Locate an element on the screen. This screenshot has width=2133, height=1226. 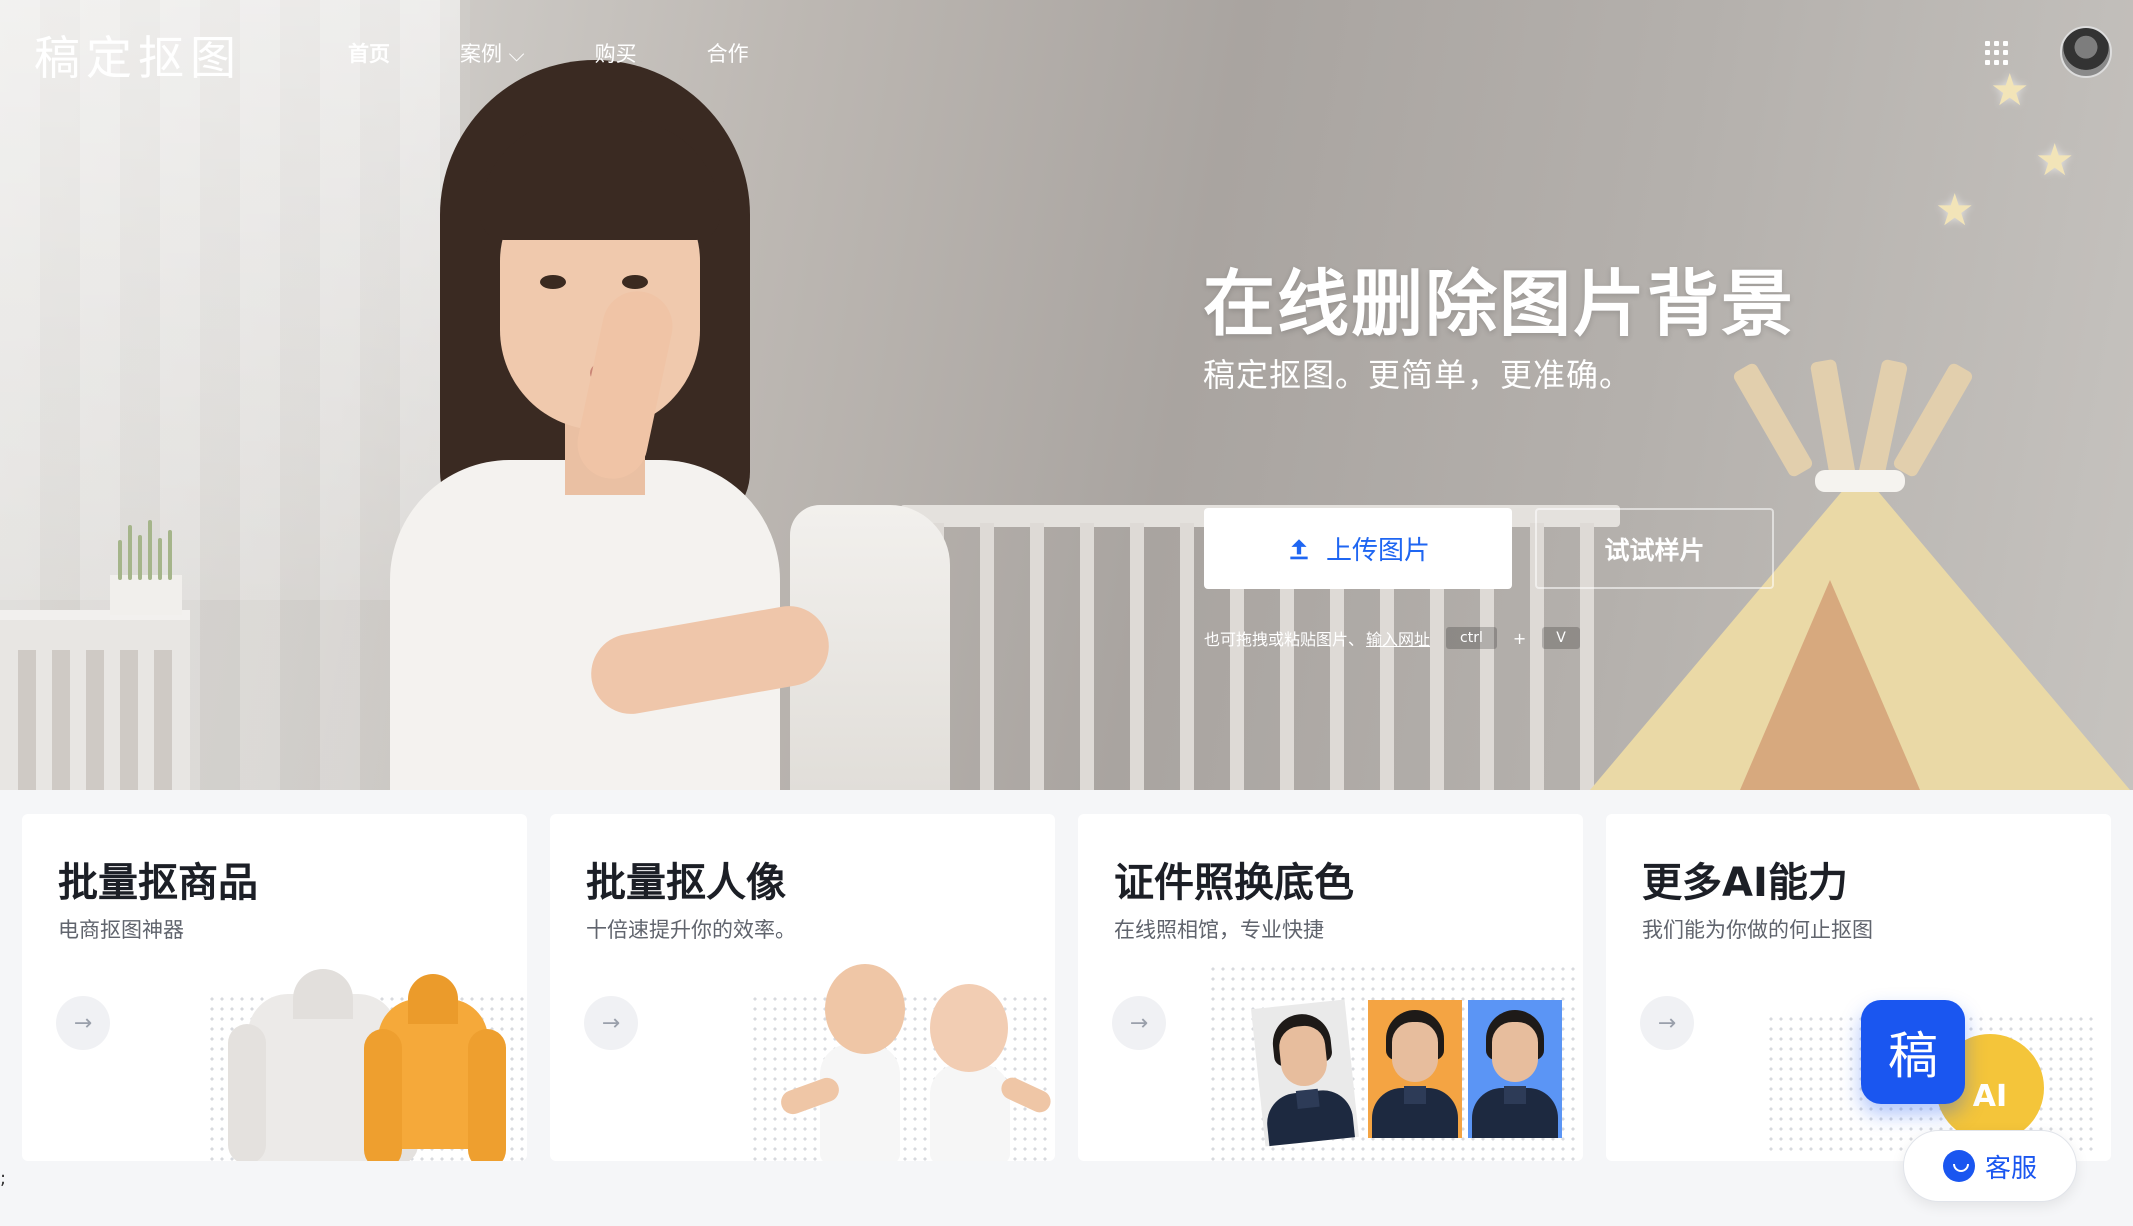
plant is located at coordinates (145, 550).